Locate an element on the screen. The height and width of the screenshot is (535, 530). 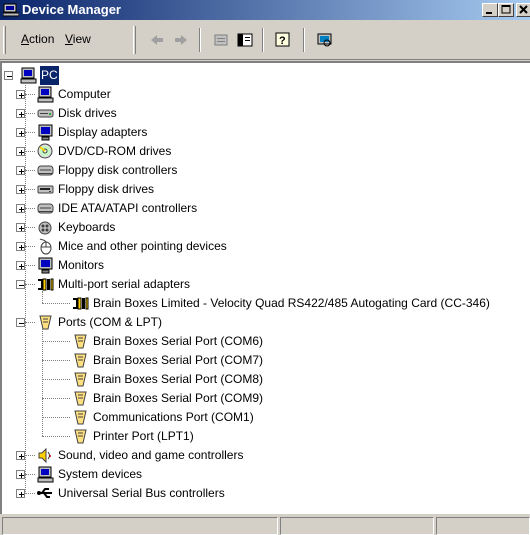
tree-item-label: Universal Serial Bus controllers is located at coordinates (141, 493).